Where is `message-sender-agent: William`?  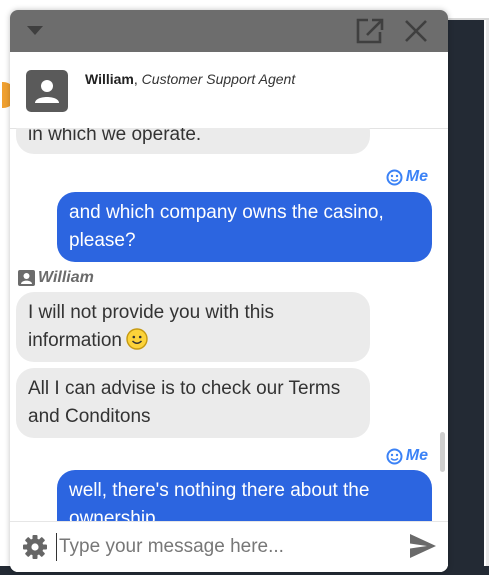
message-sender-agent: William is located at coordinates (56, 278).